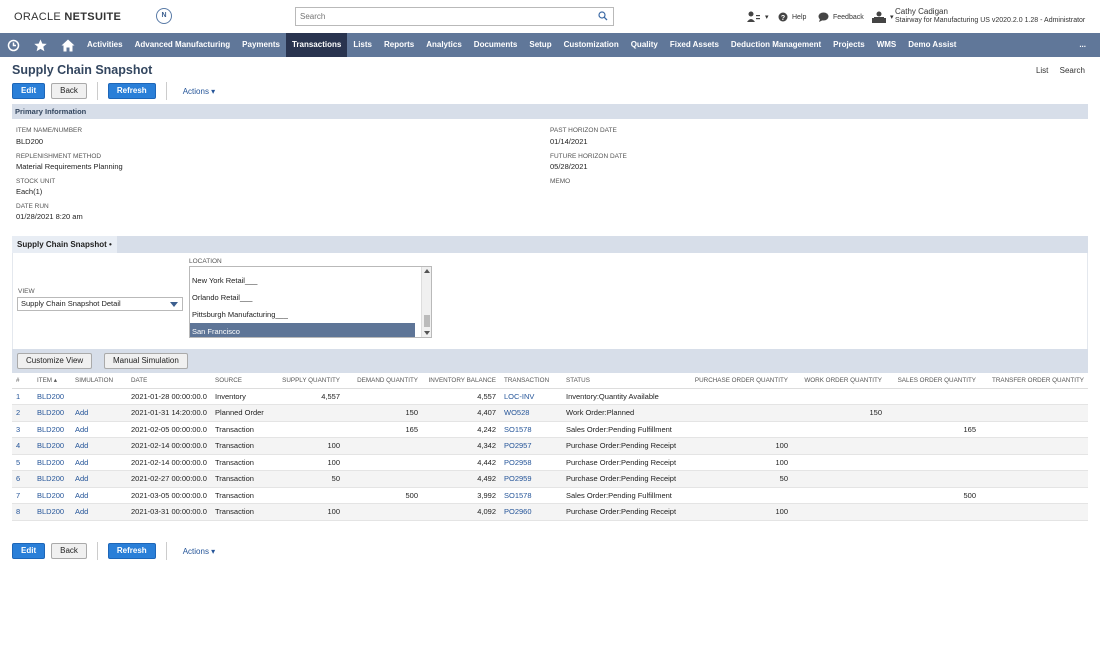 This screenshot has height=645, width=1100. What do you see at coordinates (792, 17) in the screenshot?
I see `help-link: ? Help` at bounding box center [792, 17].